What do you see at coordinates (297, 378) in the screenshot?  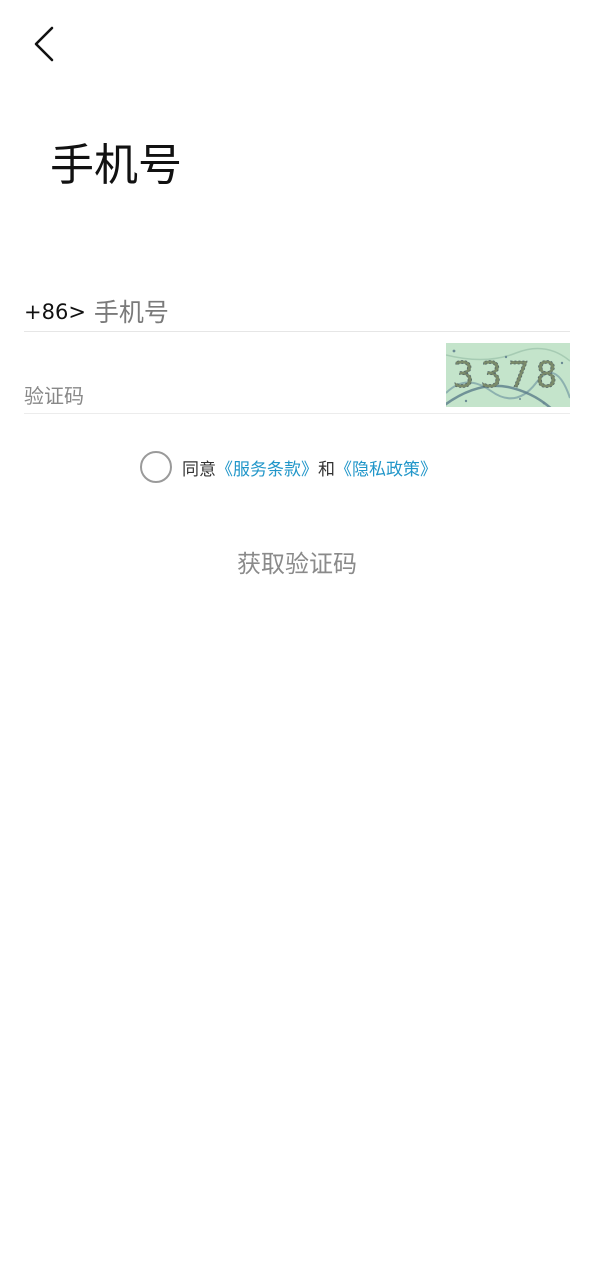 I see `code-field-row: 3378` at bounding box center [297, 378].